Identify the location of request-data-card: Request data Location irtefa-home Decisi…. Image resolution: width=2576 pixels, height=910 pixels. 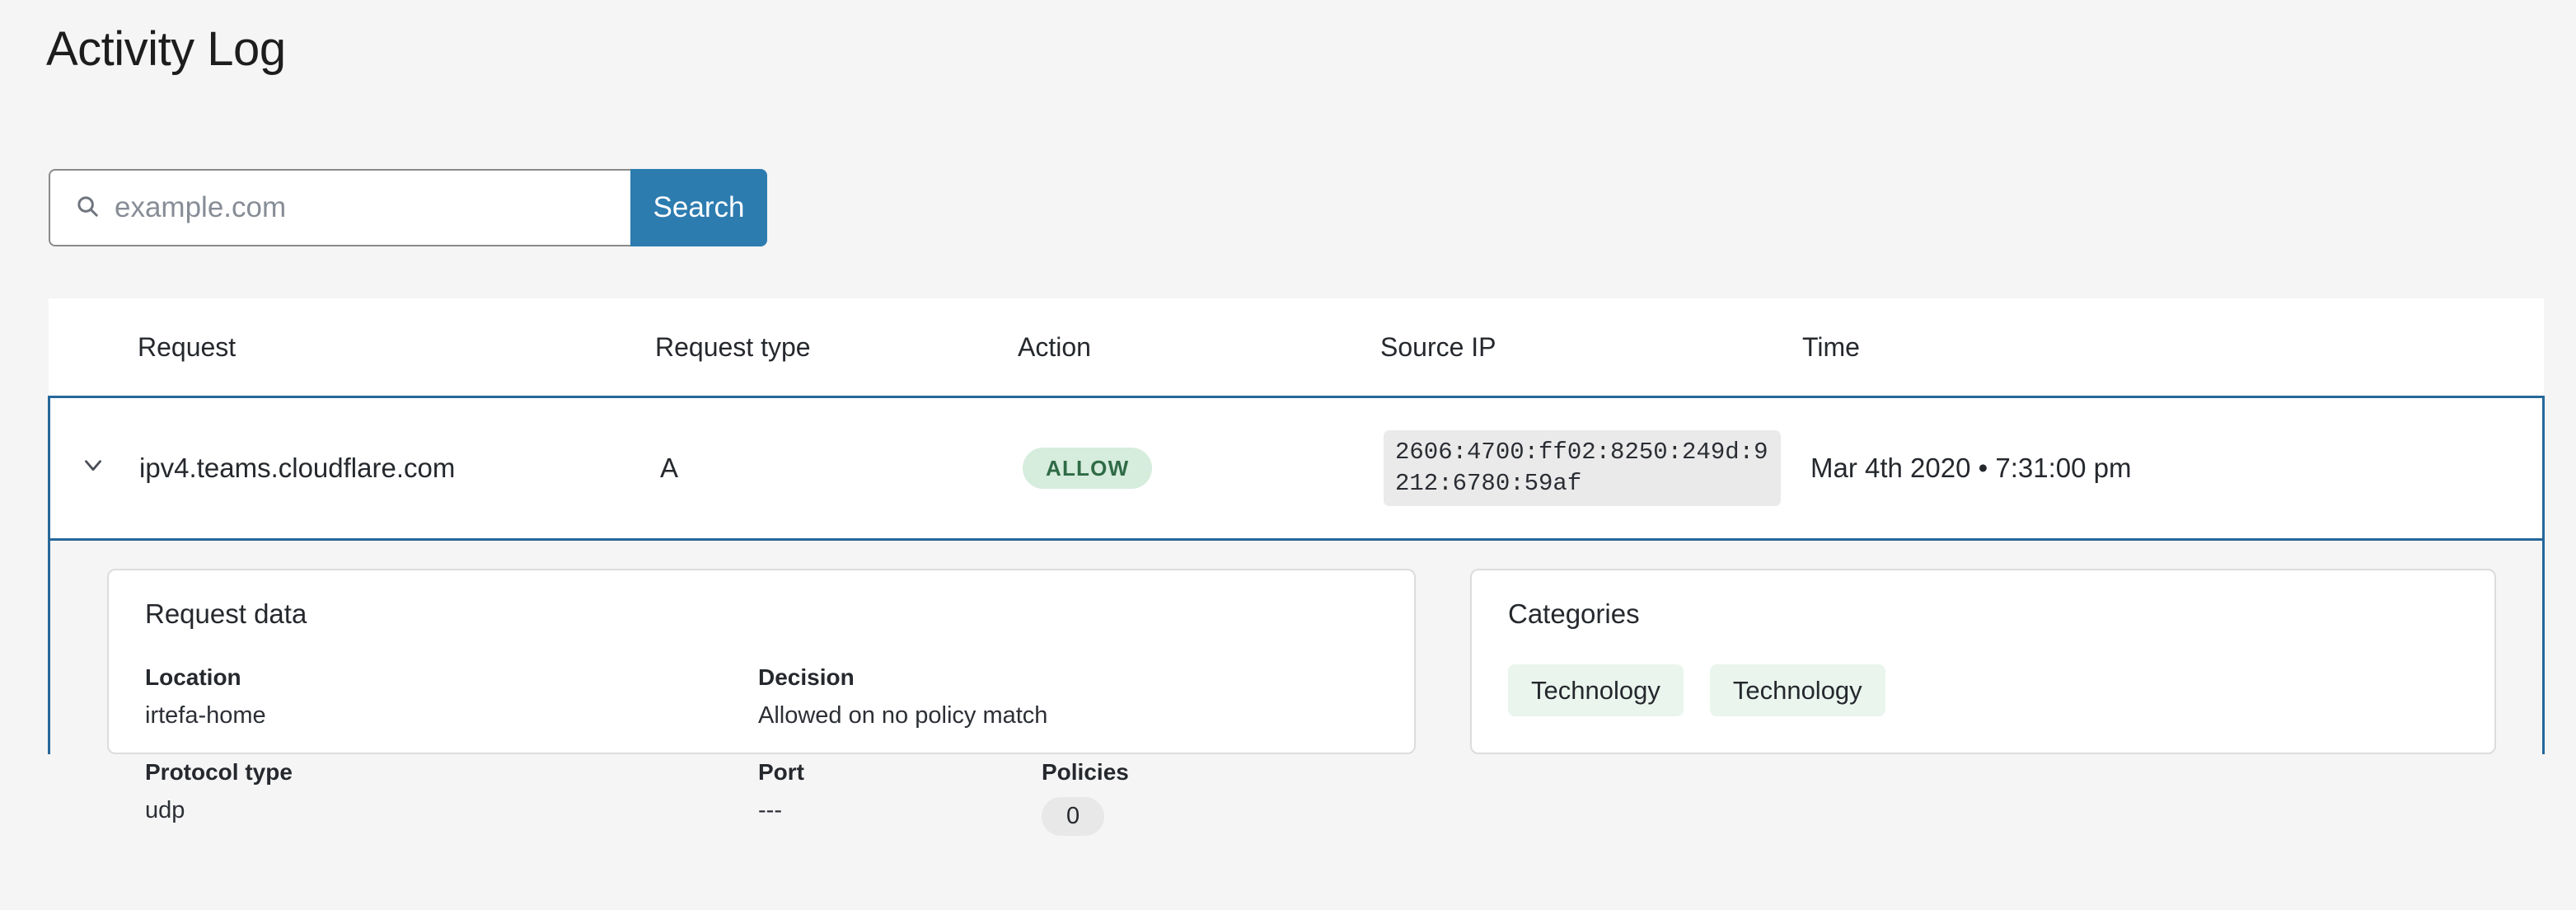
(761, 702).